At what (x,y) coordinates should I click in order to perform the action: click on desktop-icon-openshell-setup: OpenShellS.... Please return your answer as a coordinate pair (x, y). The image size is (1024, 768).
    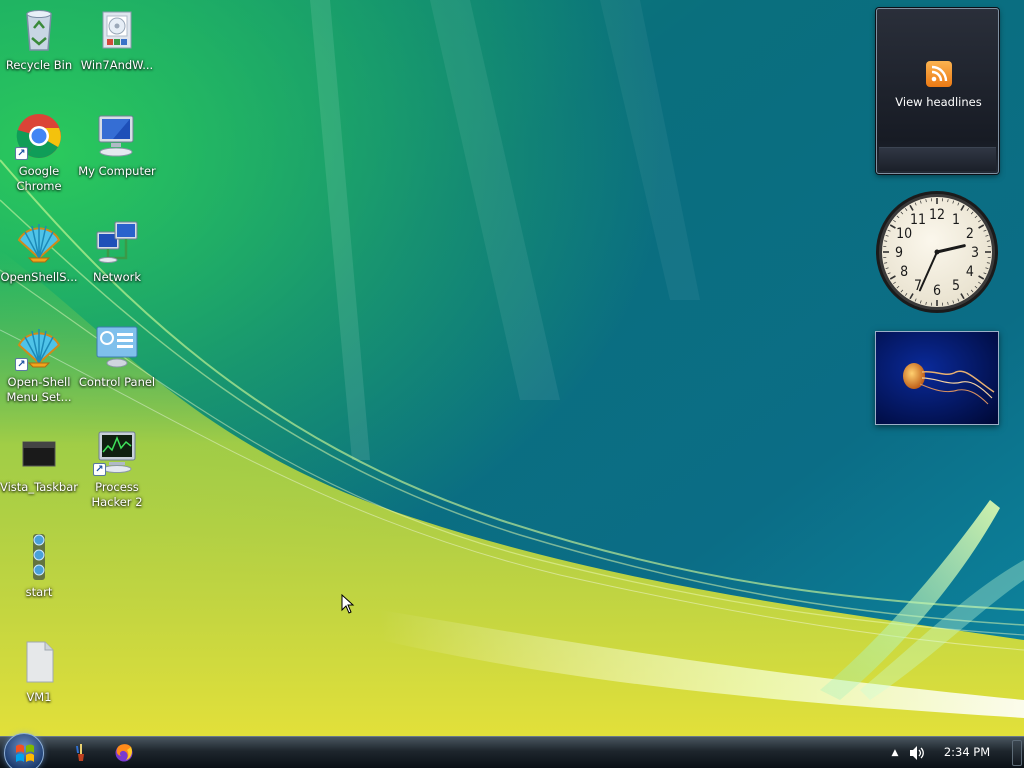
    Looking at the image, I should click on (39, 251).